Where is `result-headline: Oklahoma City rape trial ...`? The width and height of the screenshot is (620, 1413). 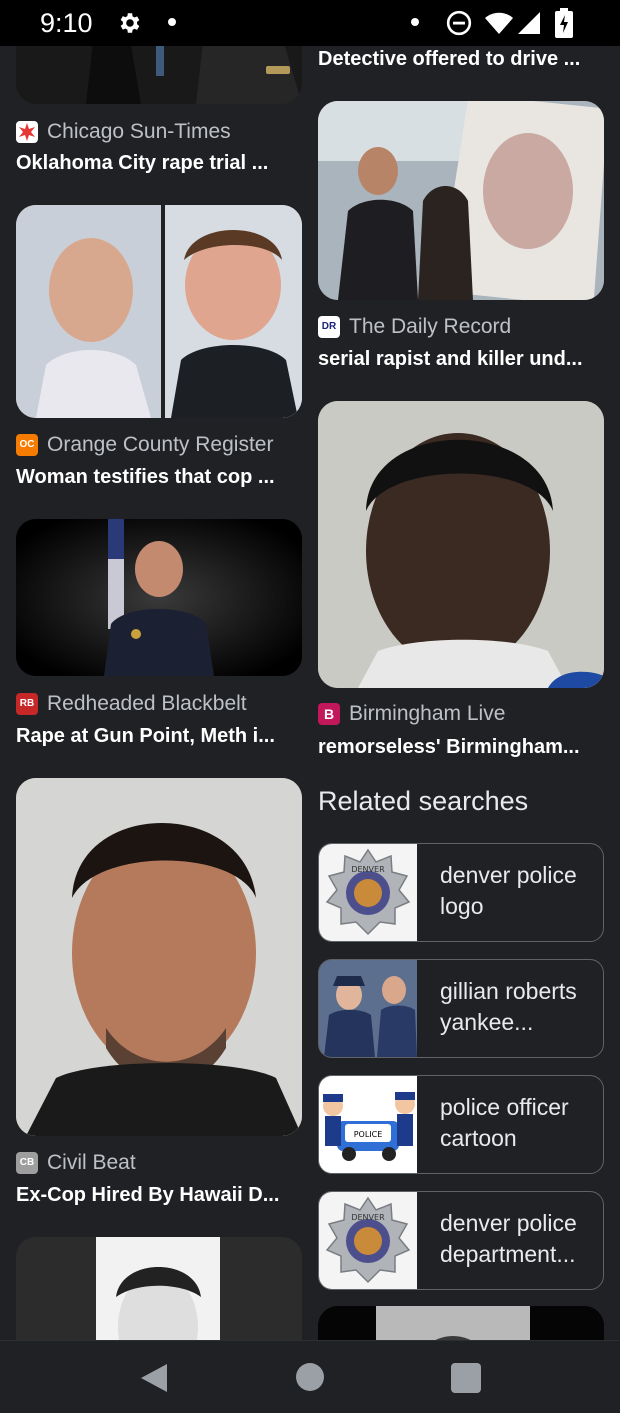 result-headline: Oklahoma City rape trial ... is located at coordinates (159, 163).